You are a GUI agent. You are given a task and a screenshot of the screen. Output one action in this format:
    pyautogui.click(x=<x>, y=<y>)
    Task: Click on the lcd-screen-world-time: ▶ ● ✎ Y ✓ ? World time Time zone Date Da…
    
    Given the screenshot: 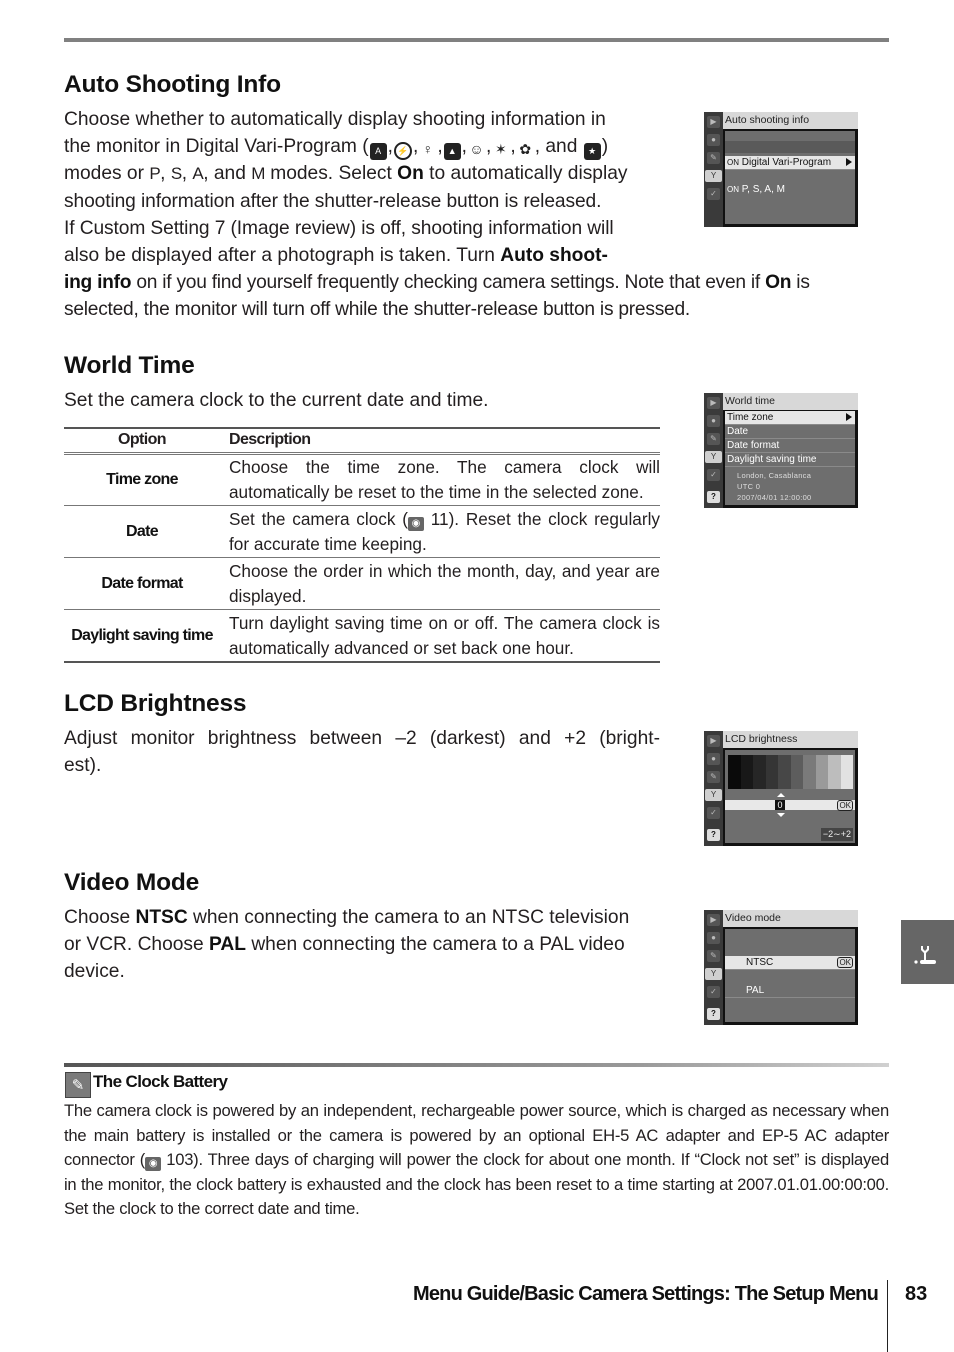 What is the action you would take?
    pyautogui.click(x=781, y=450)
    